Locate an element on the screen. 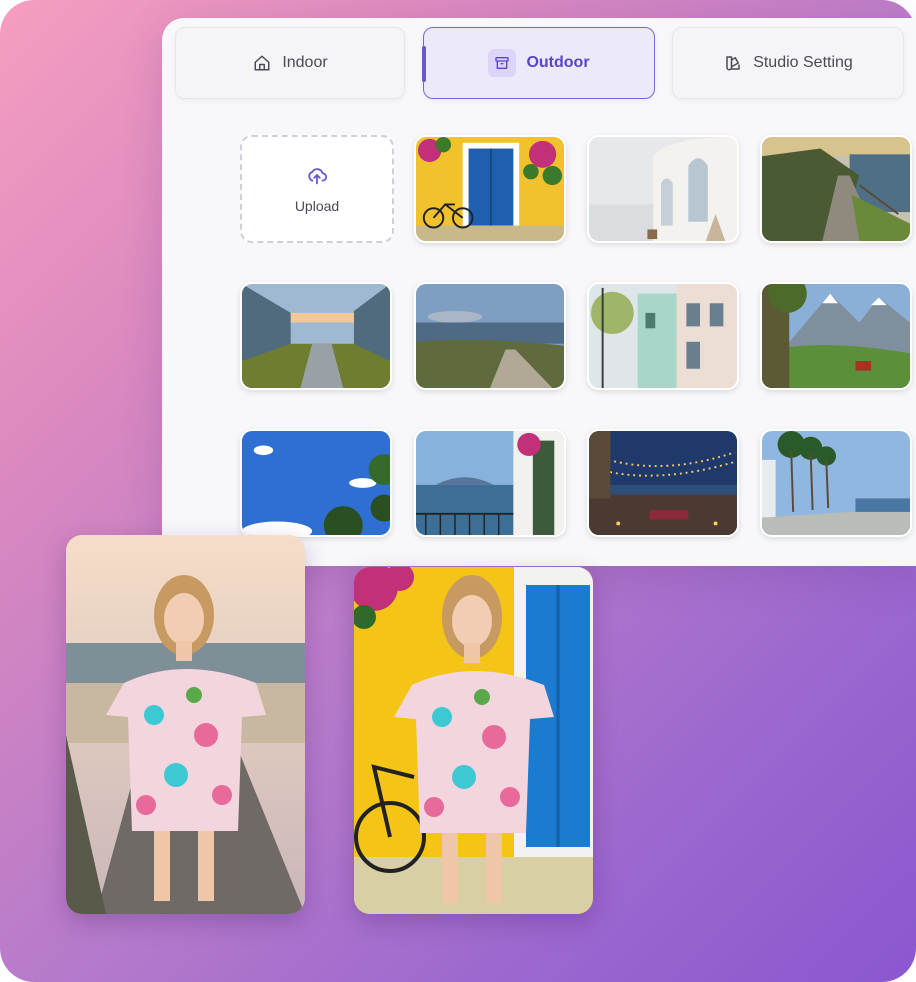 The image size is (916, 982). tab-outdoor-label: Outdoor is located at coordinates (558, 62).